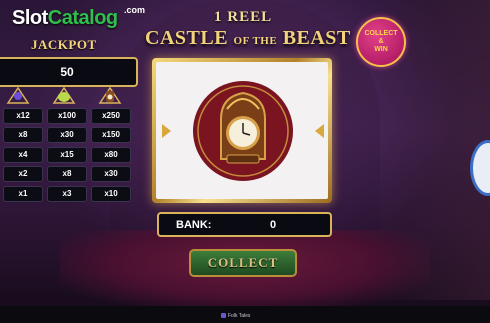 The image size is (490, 323). Describe the element at coordinates (69, 72) in the screenshot. I see `jackpot-value: 50` at that location.